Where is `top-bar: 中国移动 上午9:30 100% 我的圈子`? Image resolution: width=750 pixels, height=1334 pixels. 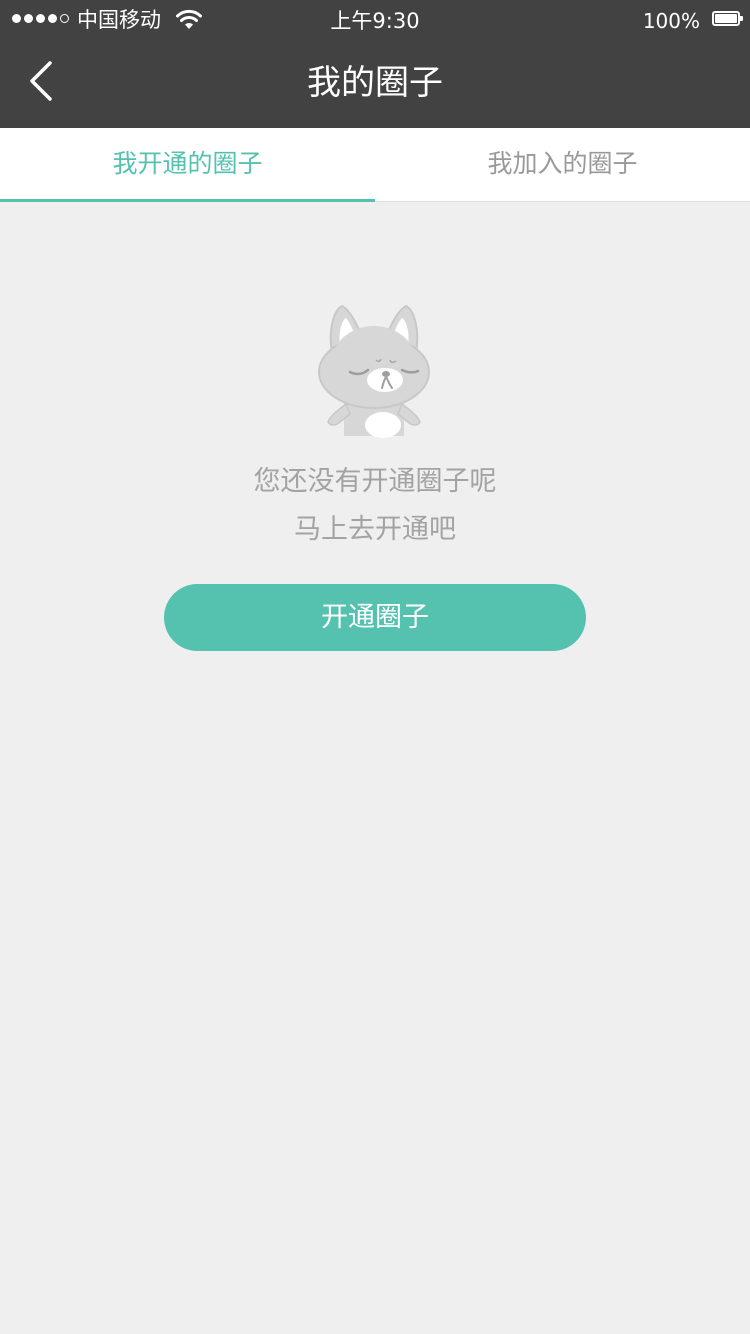
top-bar: 中国移动 上午9:30 100% 我的圈子 is located at coordinates (375, 64).